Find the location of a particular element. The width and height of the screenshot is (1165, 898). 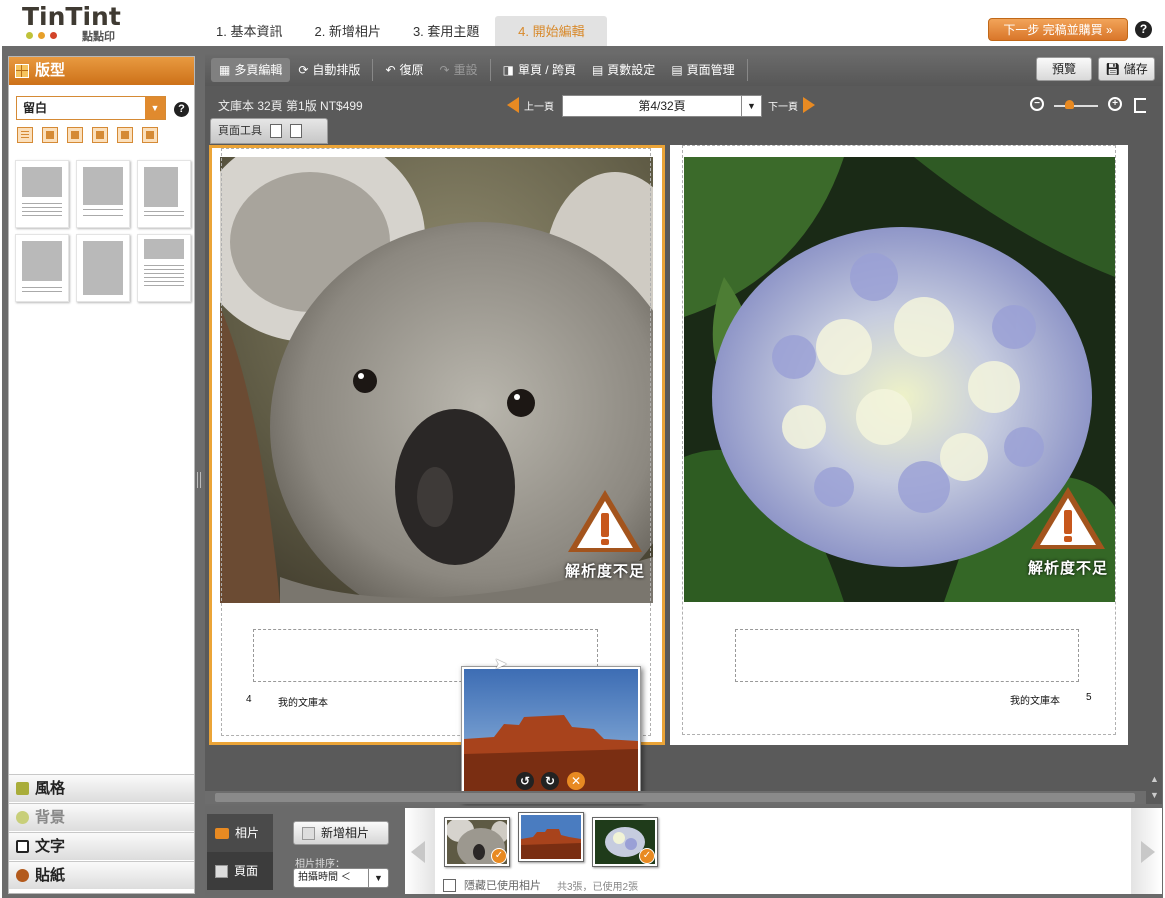

undo-button: ↶ 復原 is located at coordinates (404, 70).